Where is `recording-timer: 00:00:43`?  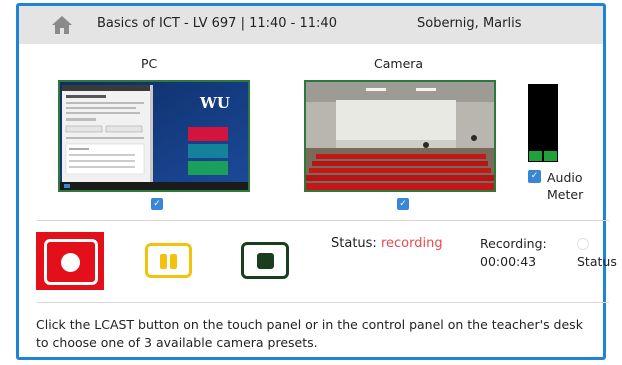
recording-timer: 00:00:43 is located at coordinates (508, 261).